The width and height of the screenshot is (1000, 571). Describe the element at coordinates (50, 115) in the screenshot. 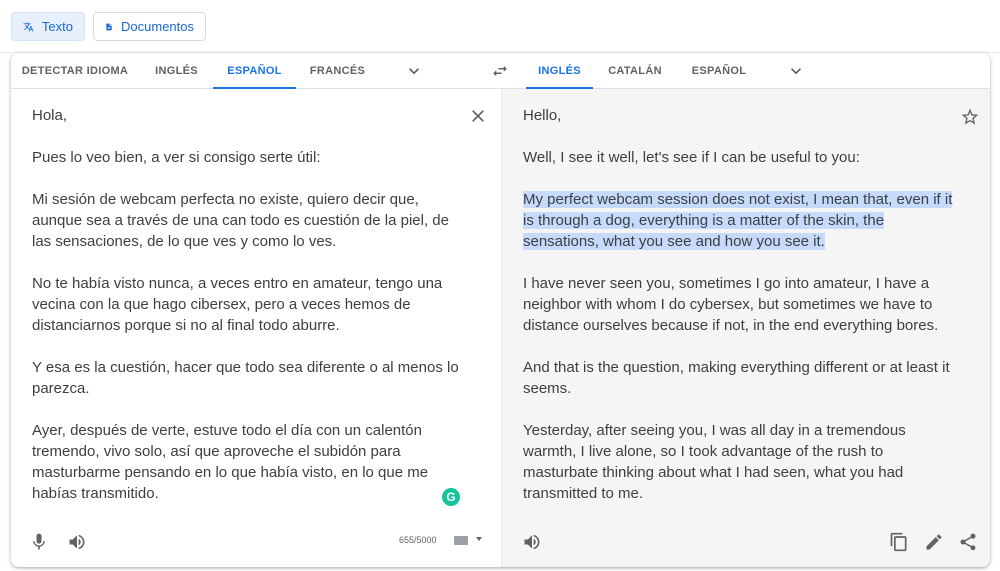

I see `source-paragraph: Hola,` at that location.